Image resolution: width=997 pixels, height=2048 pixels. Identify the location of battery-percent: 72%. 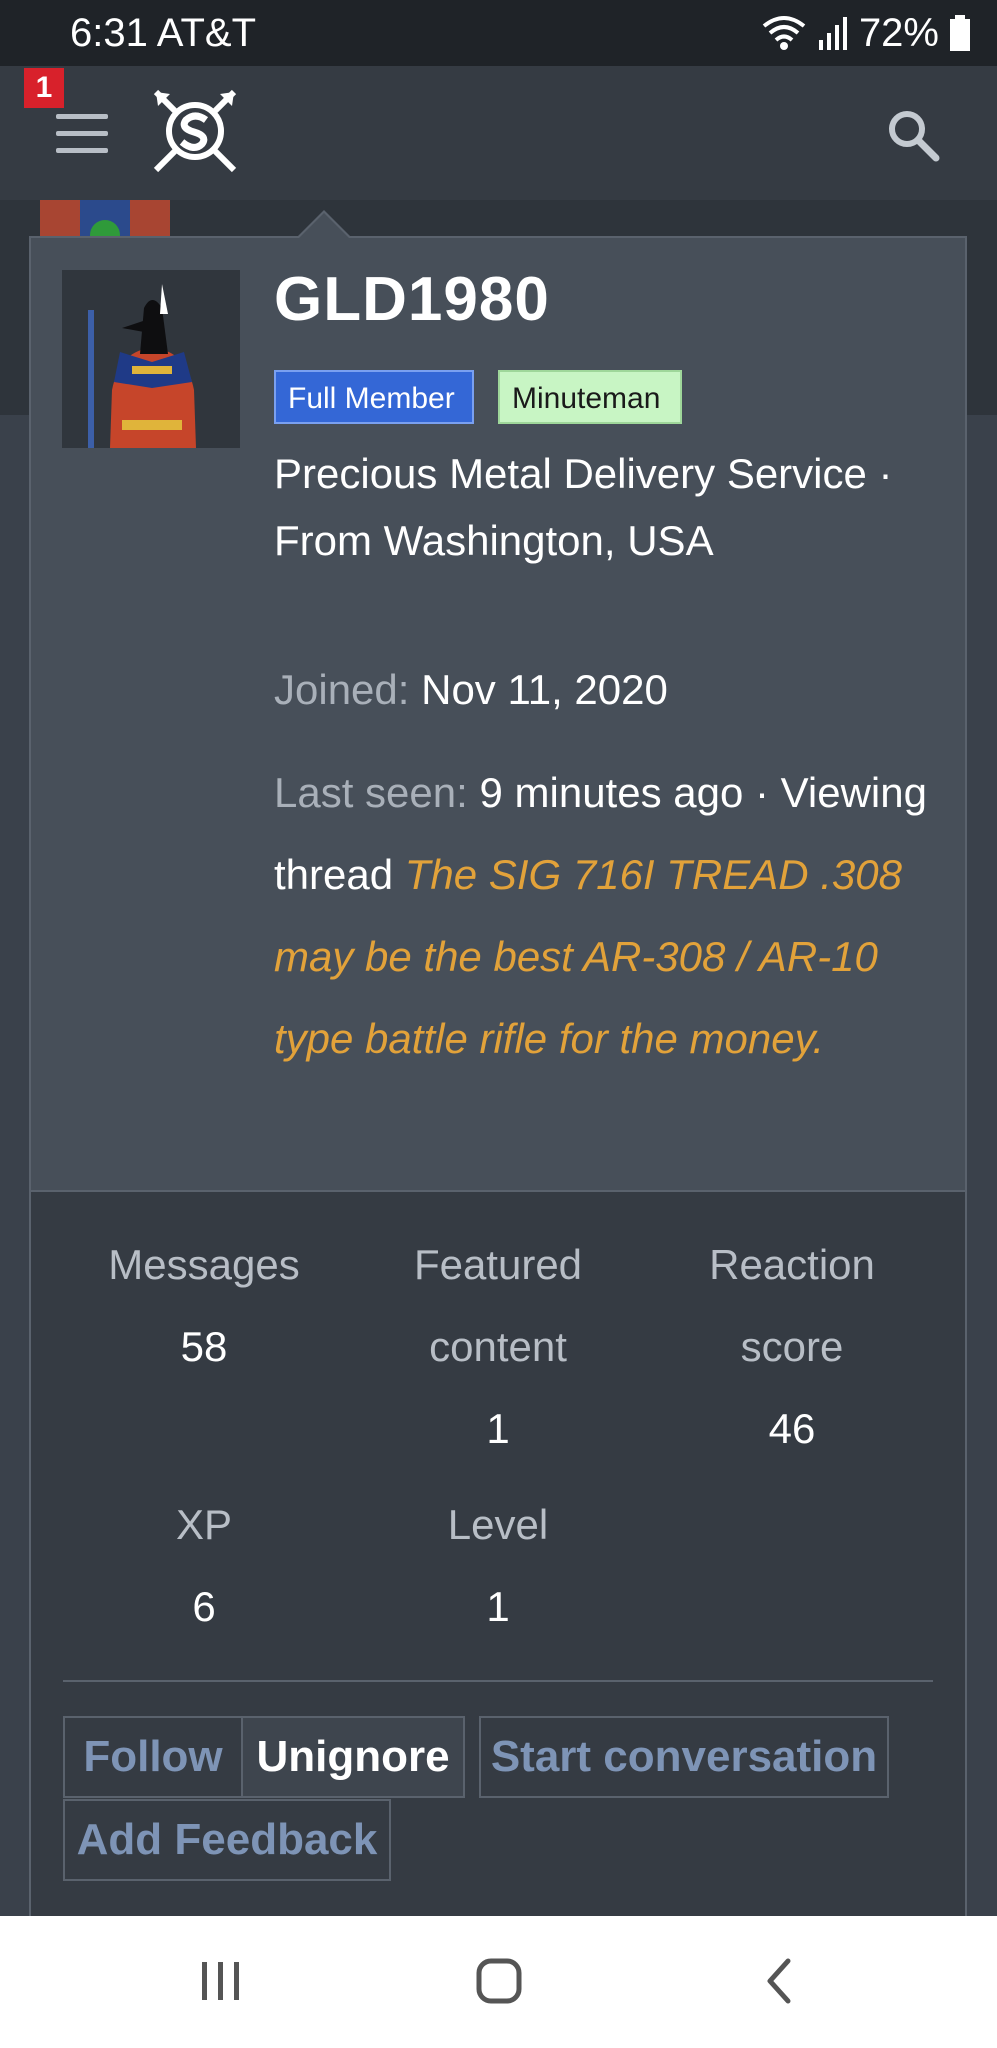
(898, 33).